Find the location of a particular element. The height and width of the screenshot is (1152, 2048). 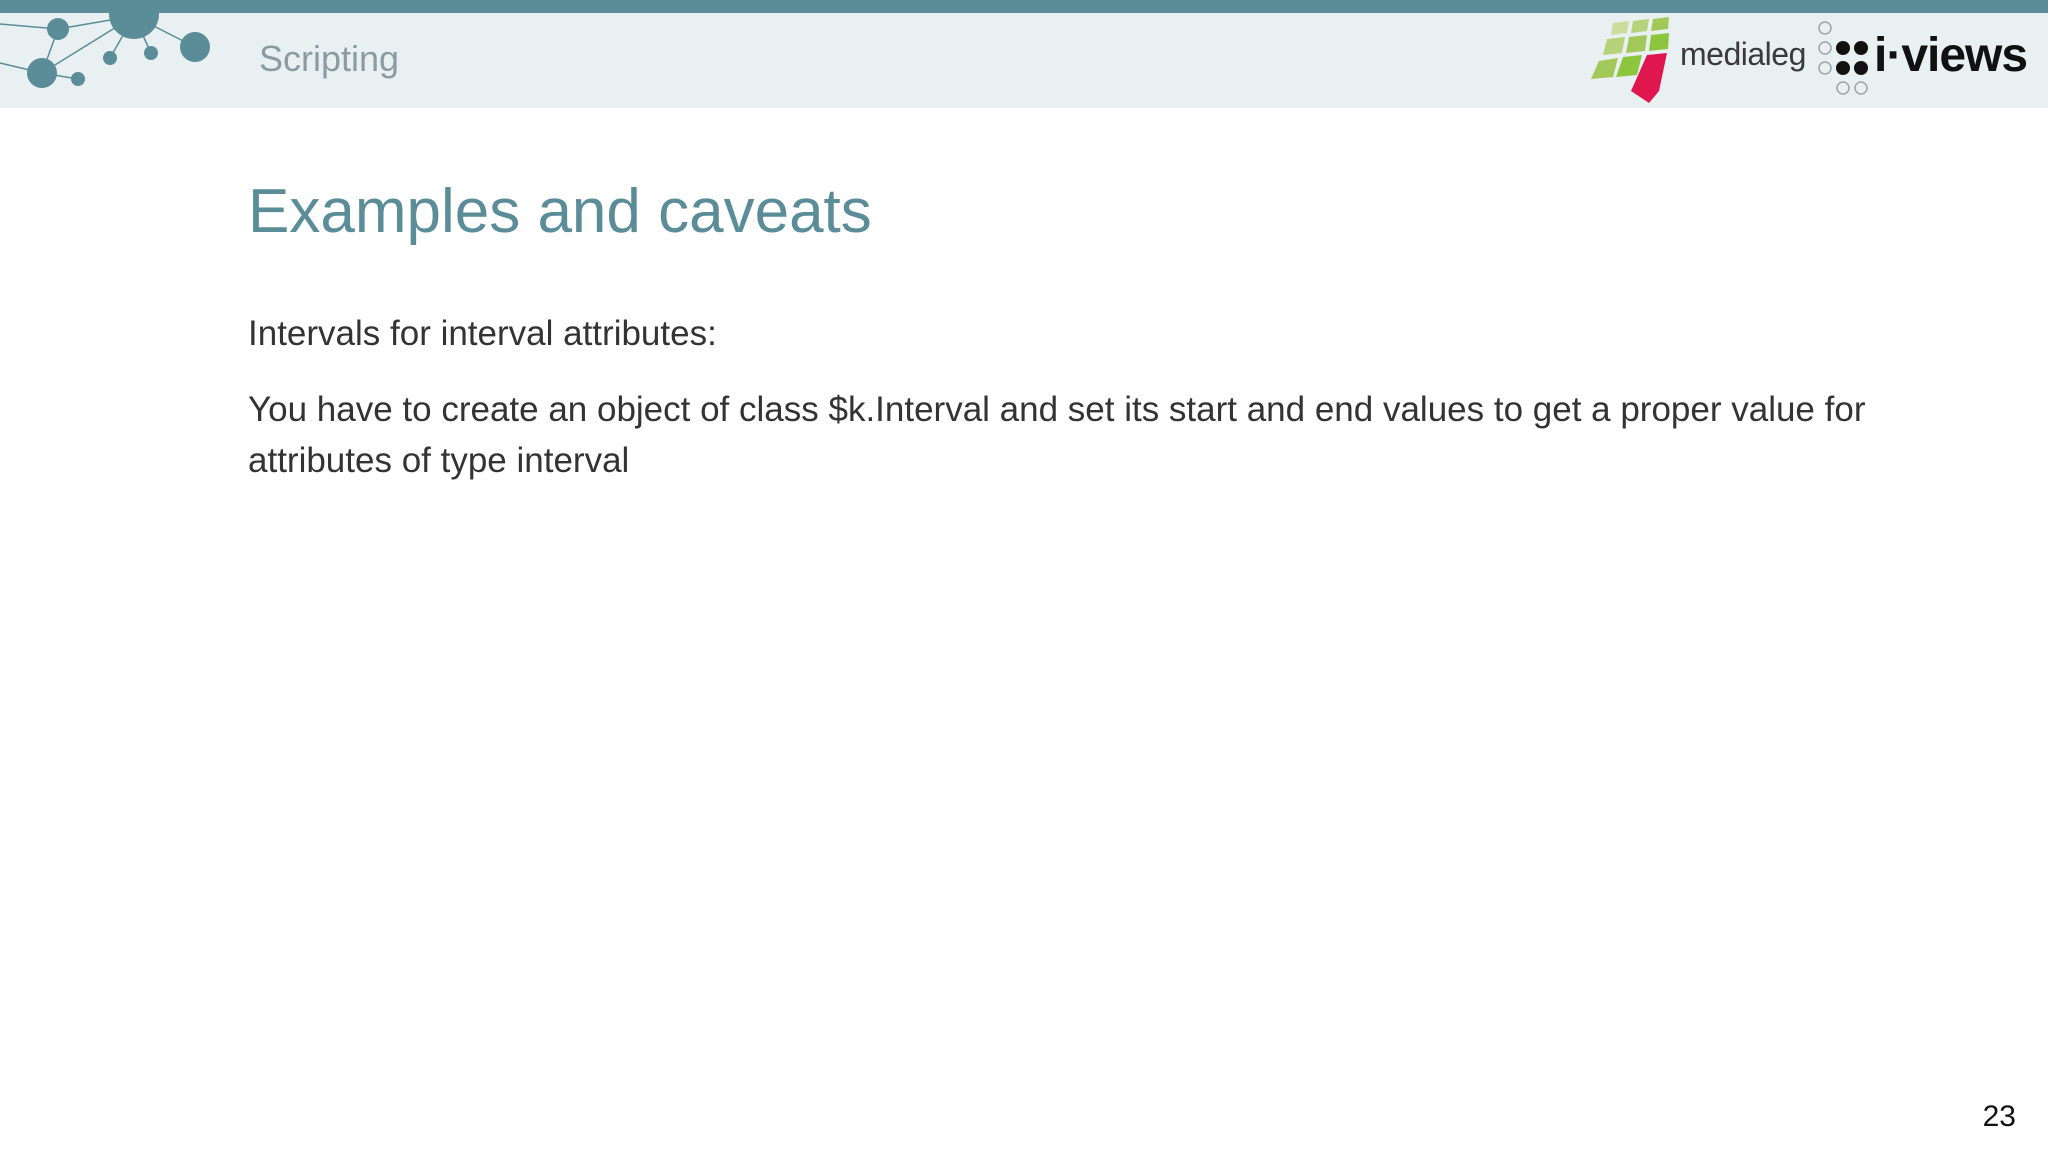

molecule-network-icon is located at coordinates (105, 44).